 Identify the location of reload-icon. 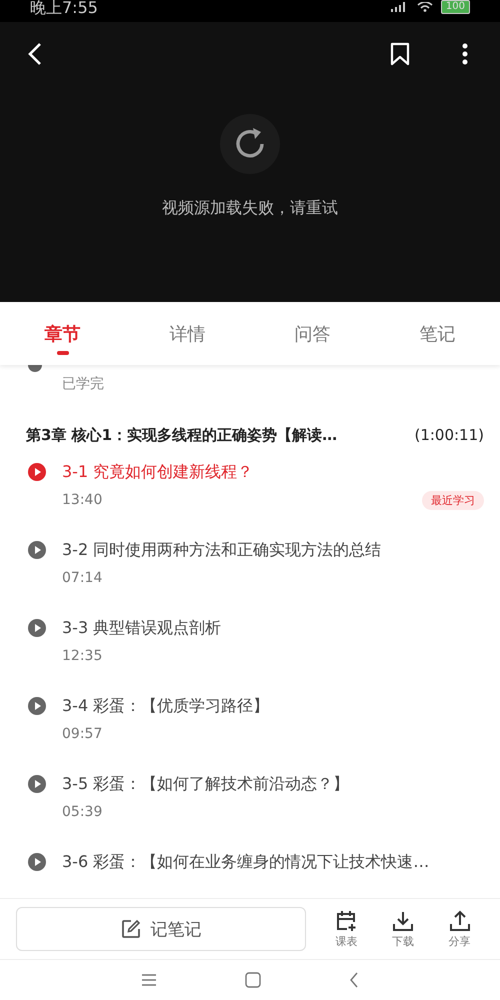
(250, 144).